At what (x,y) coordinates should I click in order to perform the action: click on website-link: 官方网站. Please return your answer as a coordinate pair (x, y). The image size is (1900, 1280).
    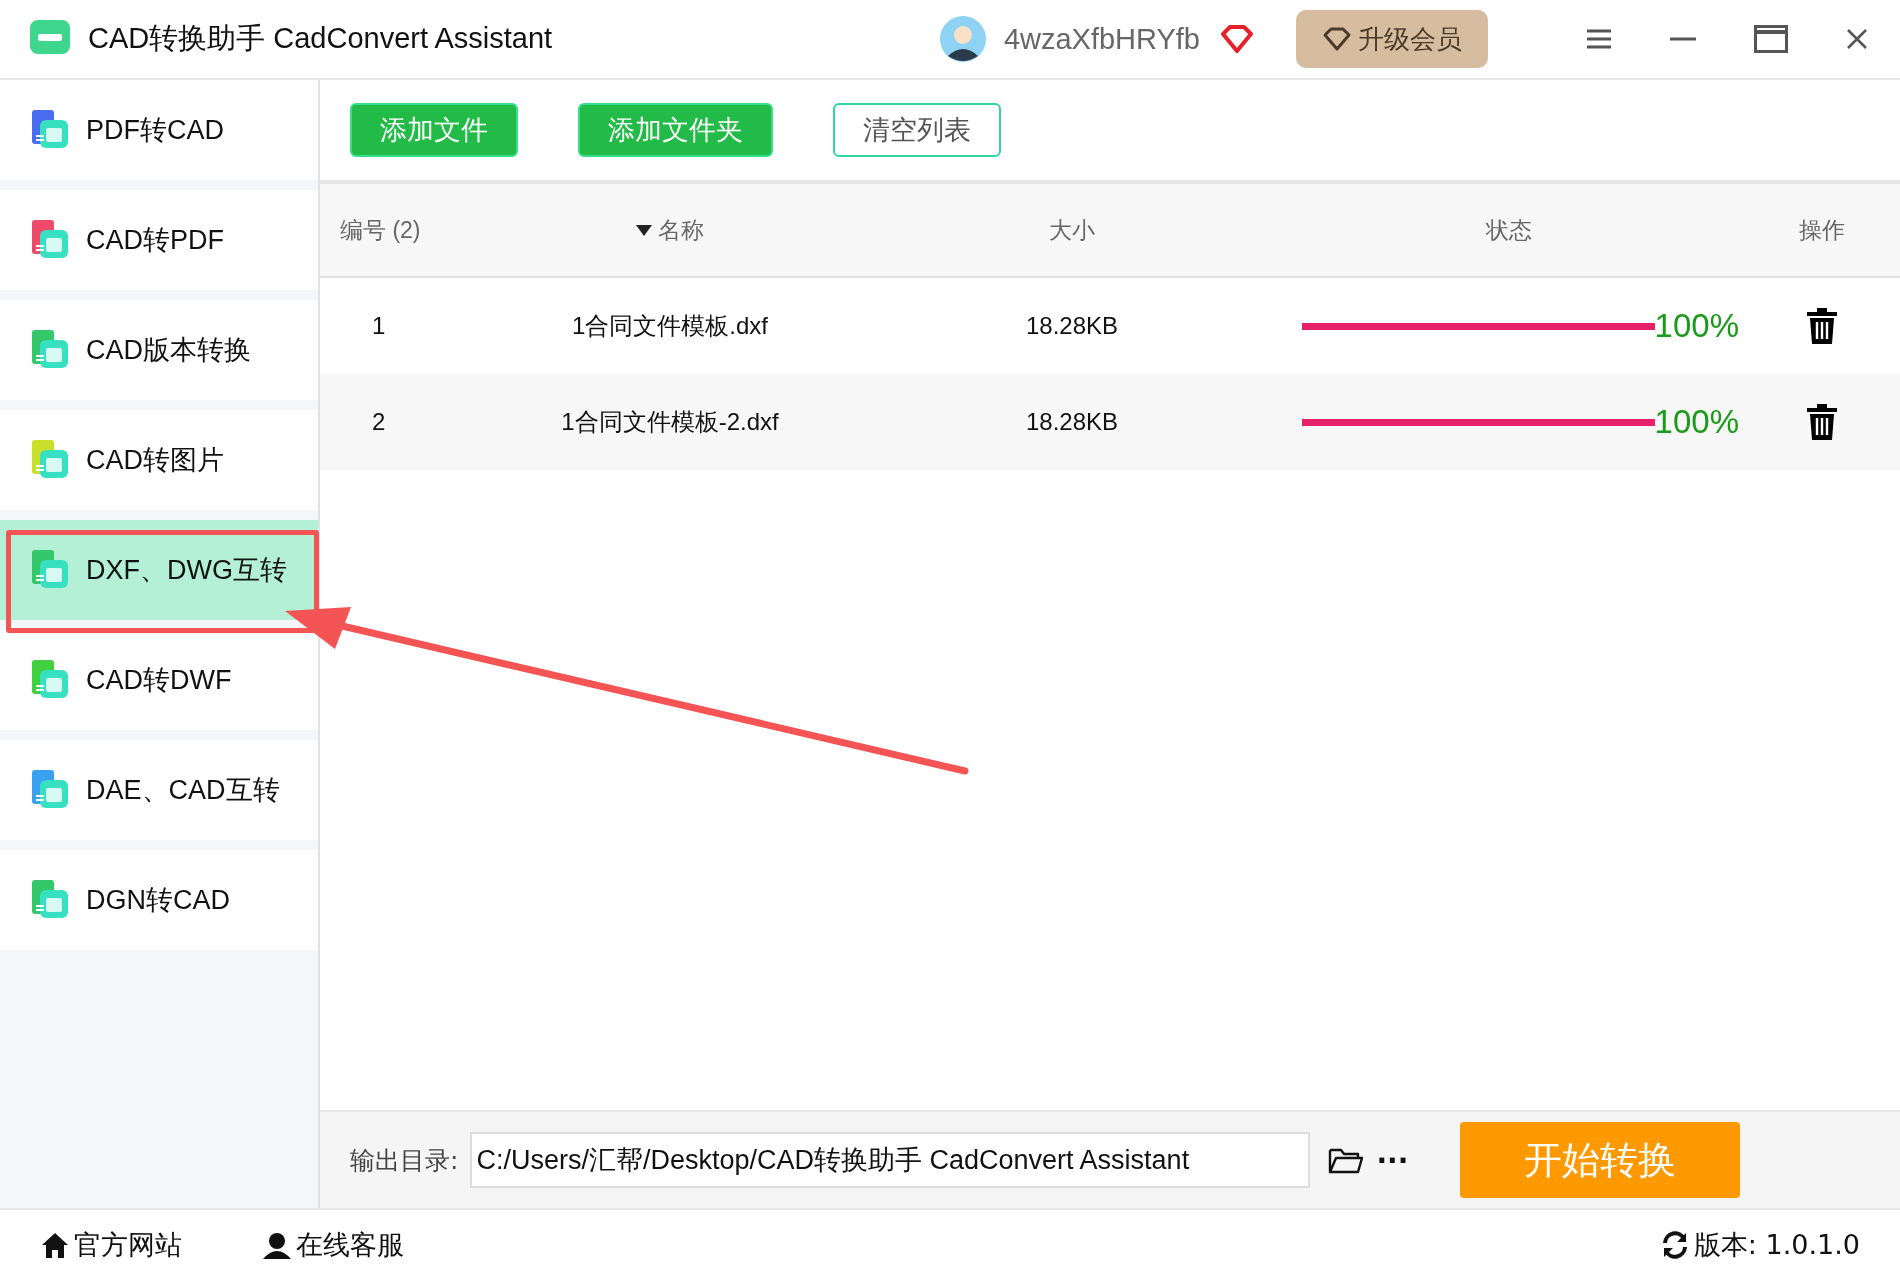
    Looking at the image, I should click on (111, 1245).